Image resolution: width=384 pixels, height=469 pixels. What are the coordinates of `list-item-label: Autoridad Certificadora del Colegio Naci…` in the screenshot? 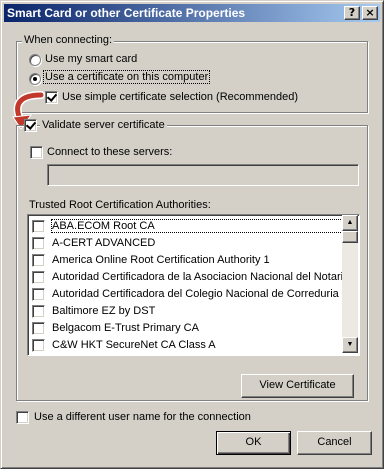 It's located at (197, 294).